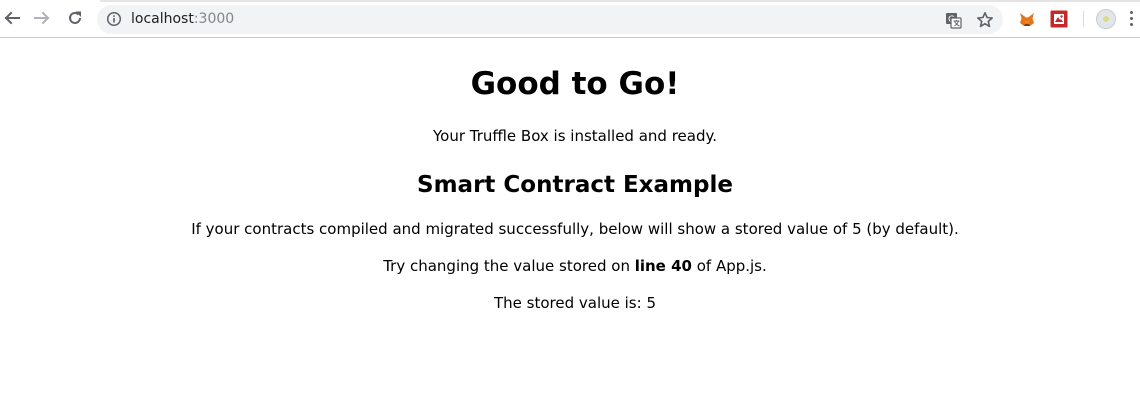 This screenshot has height=409, width=1140. I want to click on url-port: :3000, so click(214, 19).